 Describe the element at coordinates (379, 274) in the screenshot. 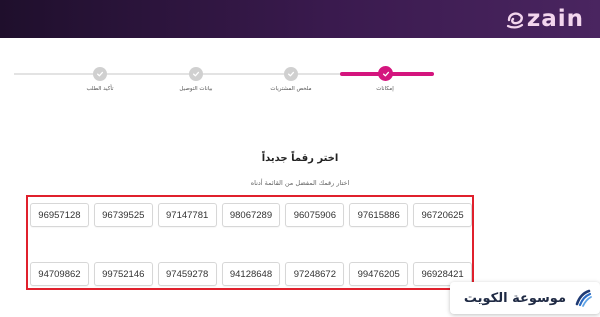

I see `number-option: 99476205` at that location.